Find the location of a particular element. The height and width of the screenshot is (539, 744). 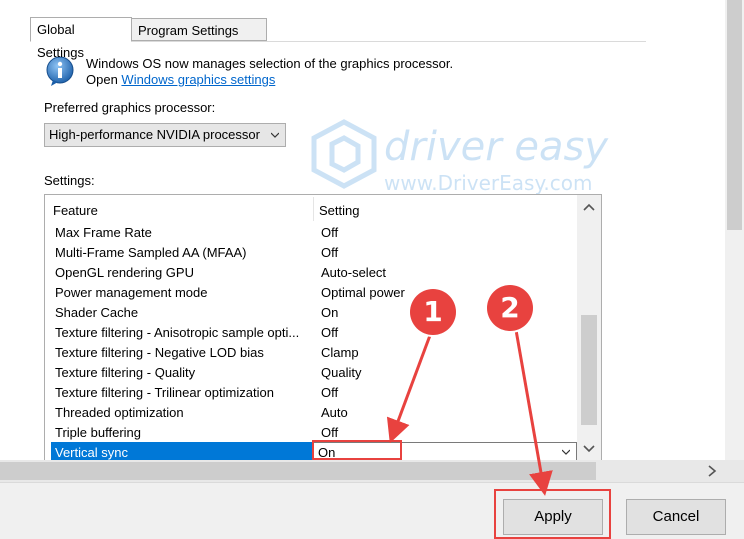

watermark-url: www.DriverEasy.com is located at coordinates (488, 183).